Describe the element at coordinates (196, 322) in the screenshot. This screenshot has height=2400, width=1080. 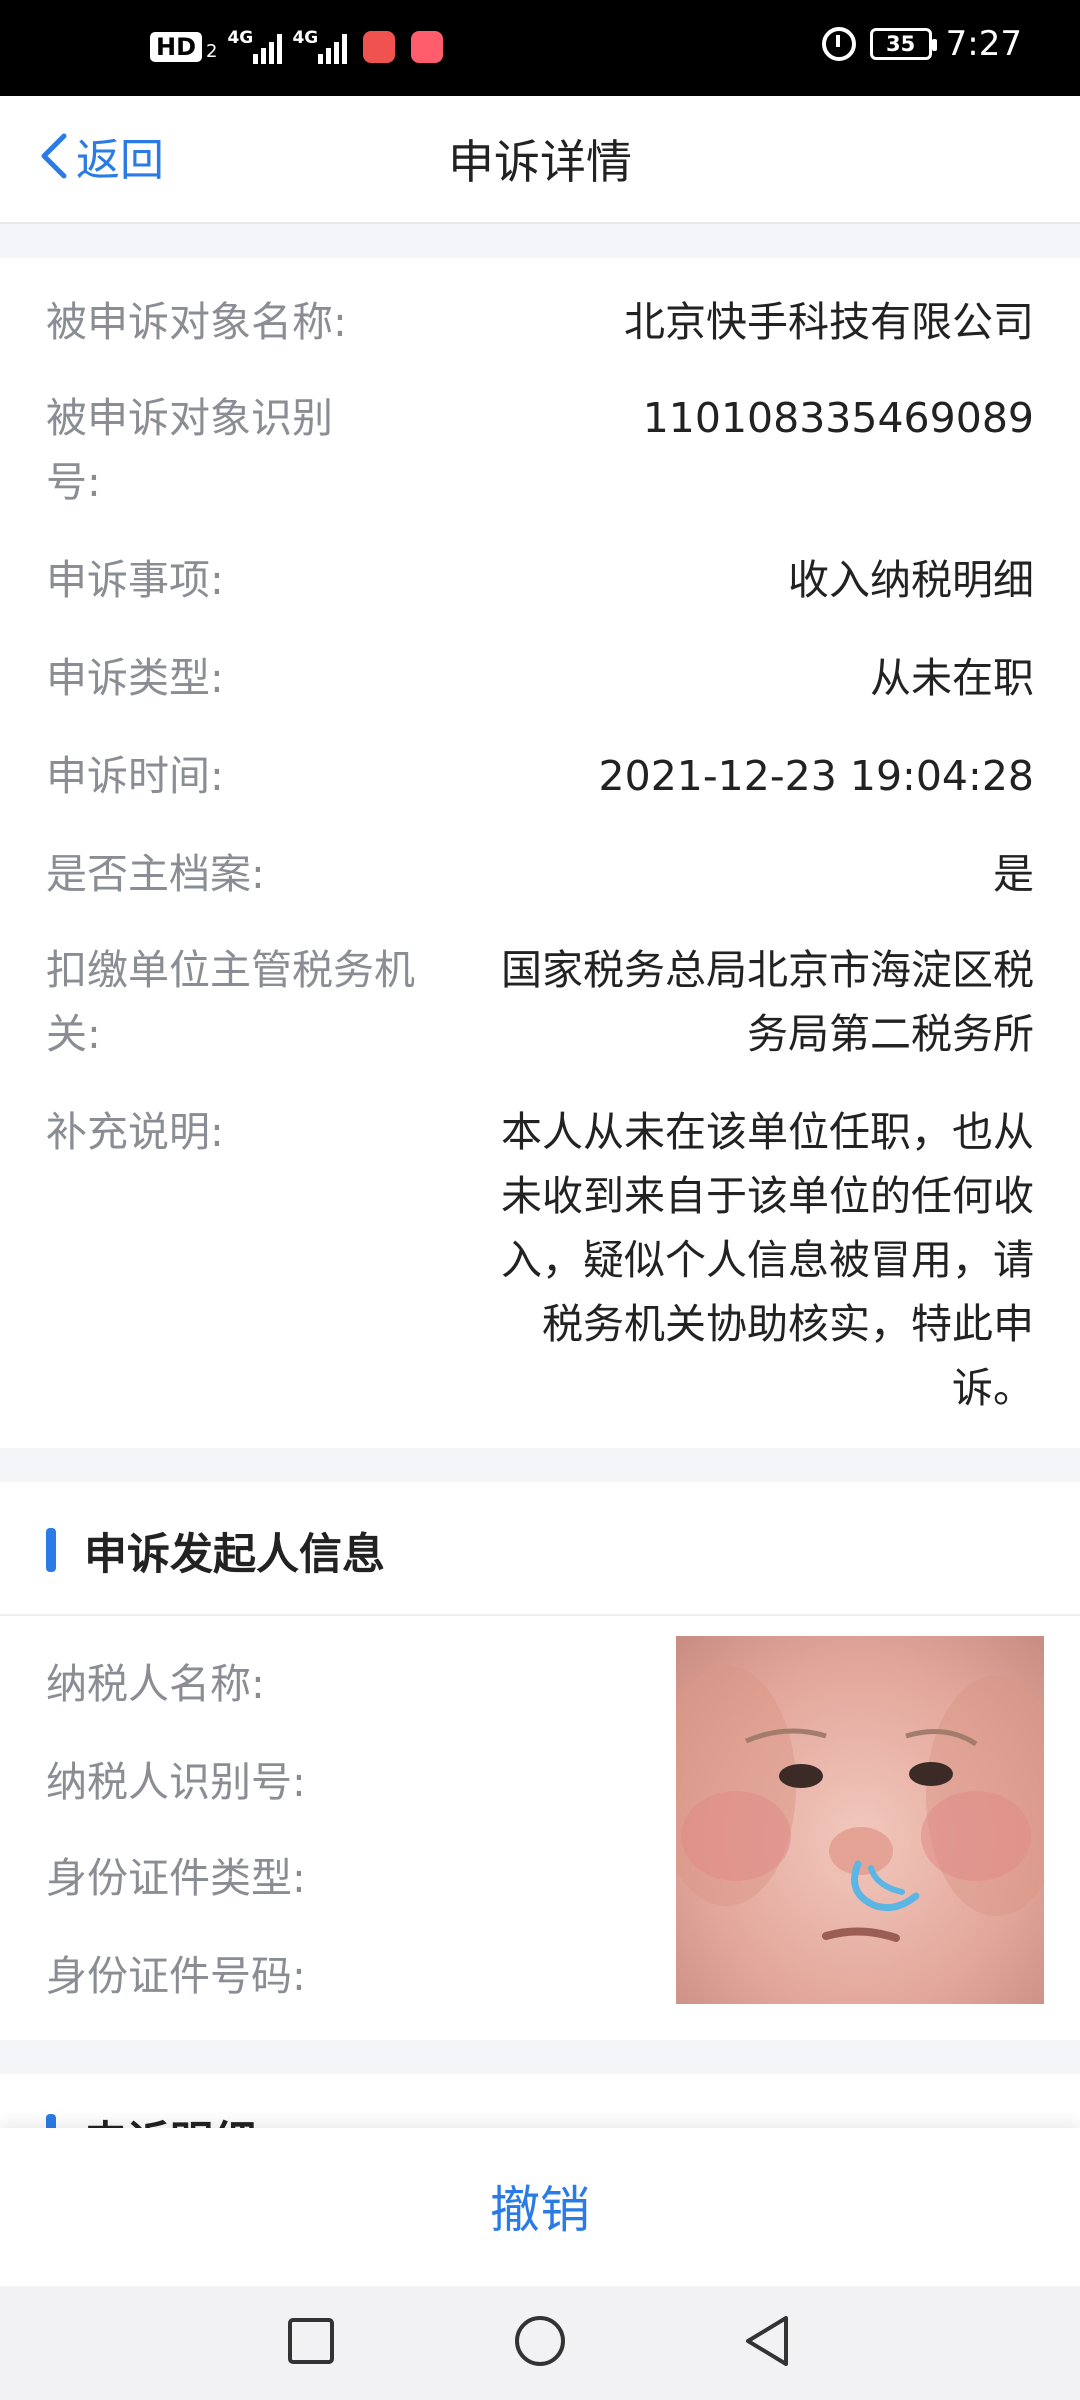
I see `detail-label: 被申诉对象名称:` at that location.